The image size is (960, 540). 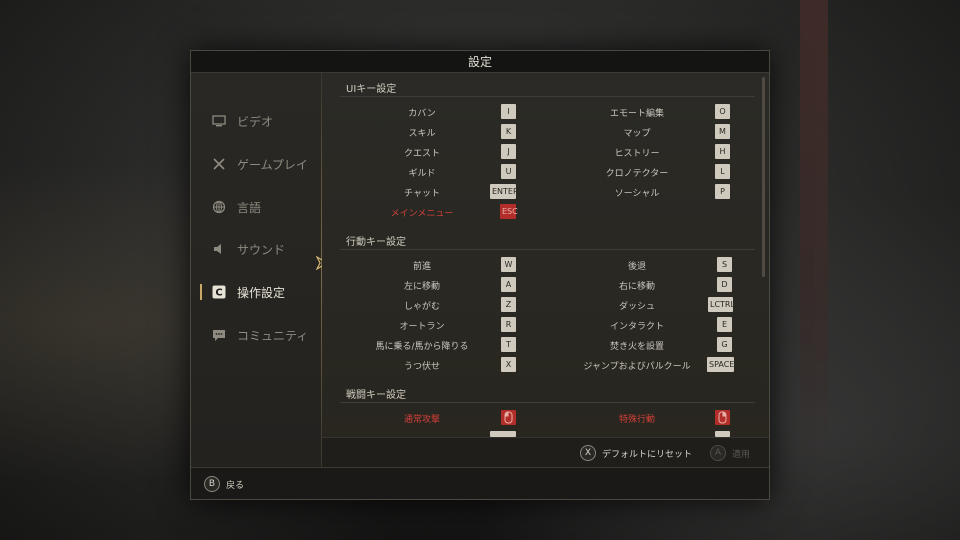 What do you see at coordinates (422, 327) in the screenshot?
I see `bind-label: オートラン` at bounding box center [422, 327].